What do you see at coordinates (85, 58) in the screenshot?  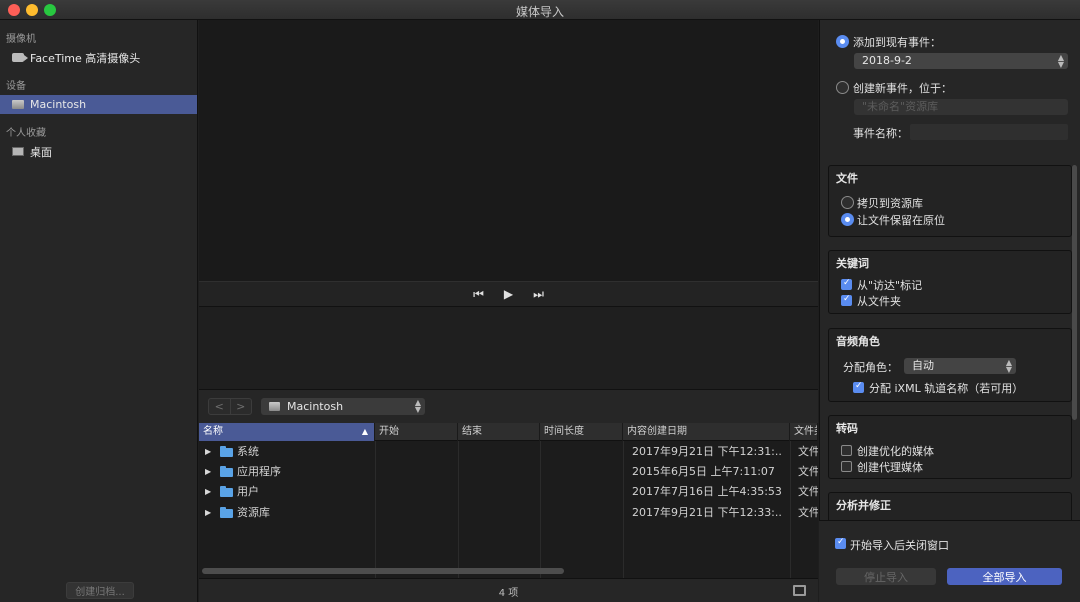 I see `sidebar-item-label: FaceTime 高清摄像头` at bounding box center [85, 58].